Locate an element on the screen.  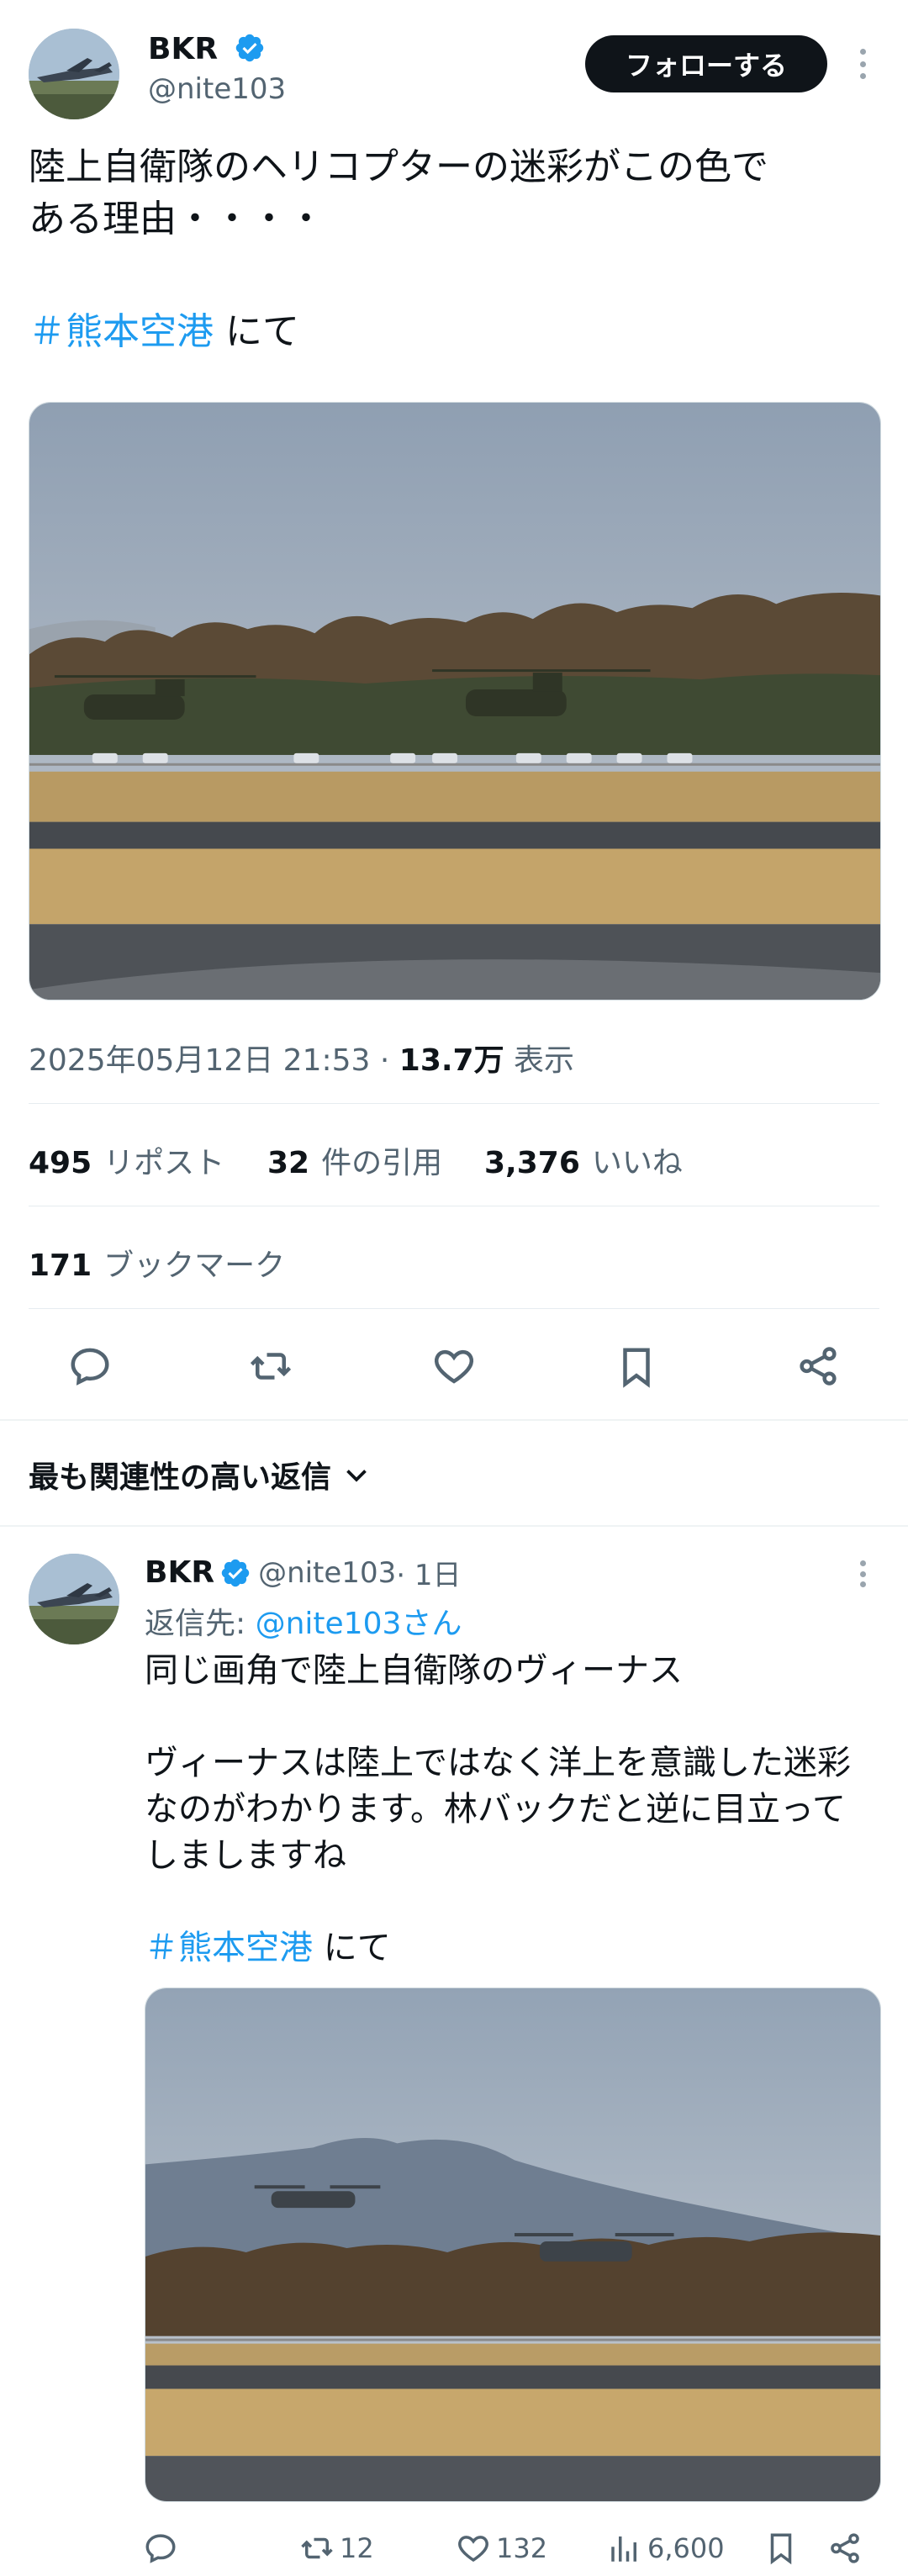
reply-share-button is located at coordinates (847, 2548).